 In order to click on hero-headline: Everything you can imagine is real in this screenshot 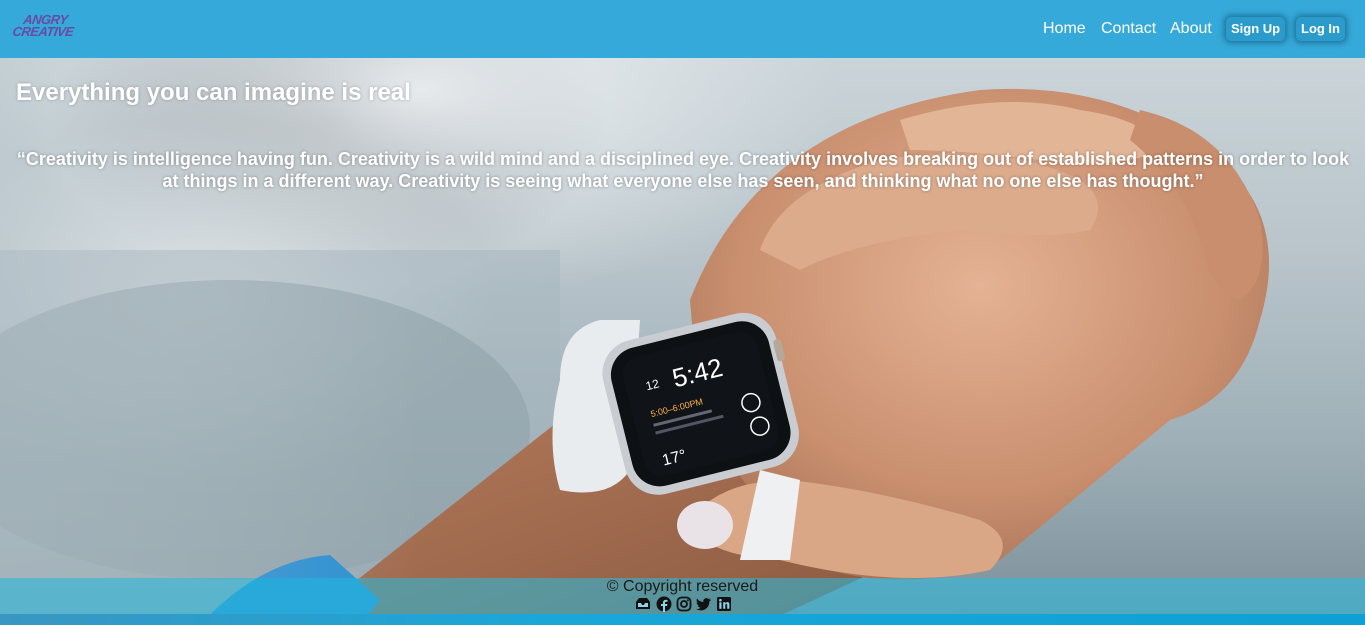, I will do `click(213, 92)`.